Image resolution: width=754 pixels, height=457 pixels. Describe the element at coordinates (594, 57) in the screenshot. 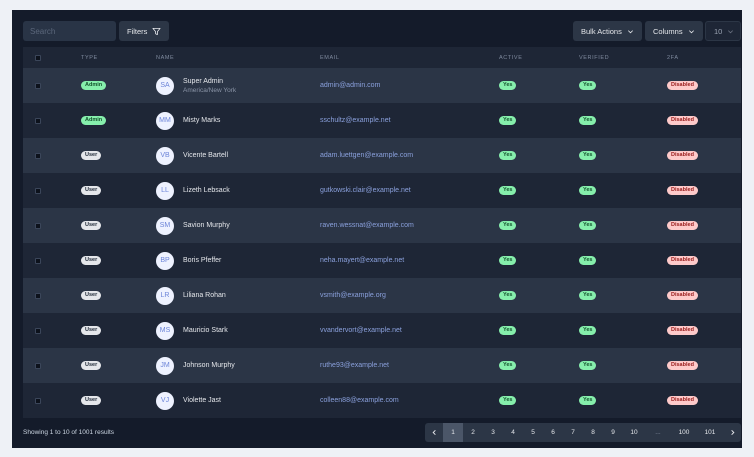

I see `header-verified: VERIFIED` at that location.